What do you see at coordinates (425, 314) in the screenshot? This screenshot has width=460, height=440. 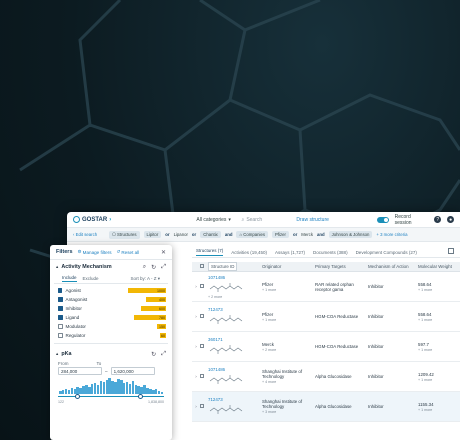 I see `mw-value: 558.64` at bounding box center [425, 314].